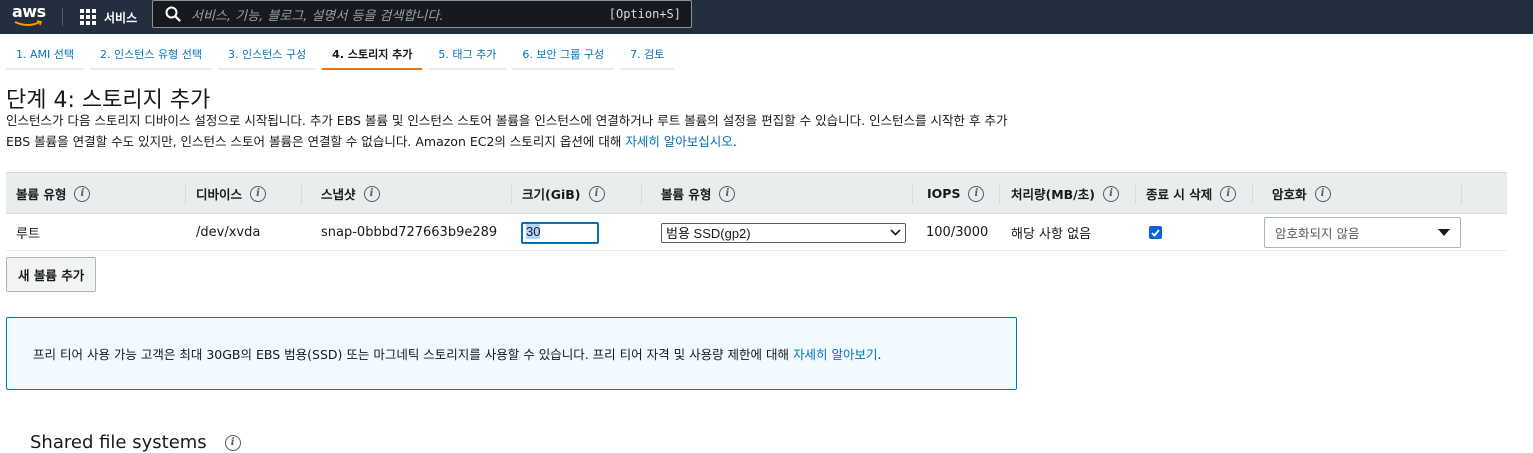 The image size is (1533, 453). What do you see at coordinates (467, 55) in the screenshot?
I see `tab-add-tags: 5. 태그 추가` at bounding box center [467, 55].